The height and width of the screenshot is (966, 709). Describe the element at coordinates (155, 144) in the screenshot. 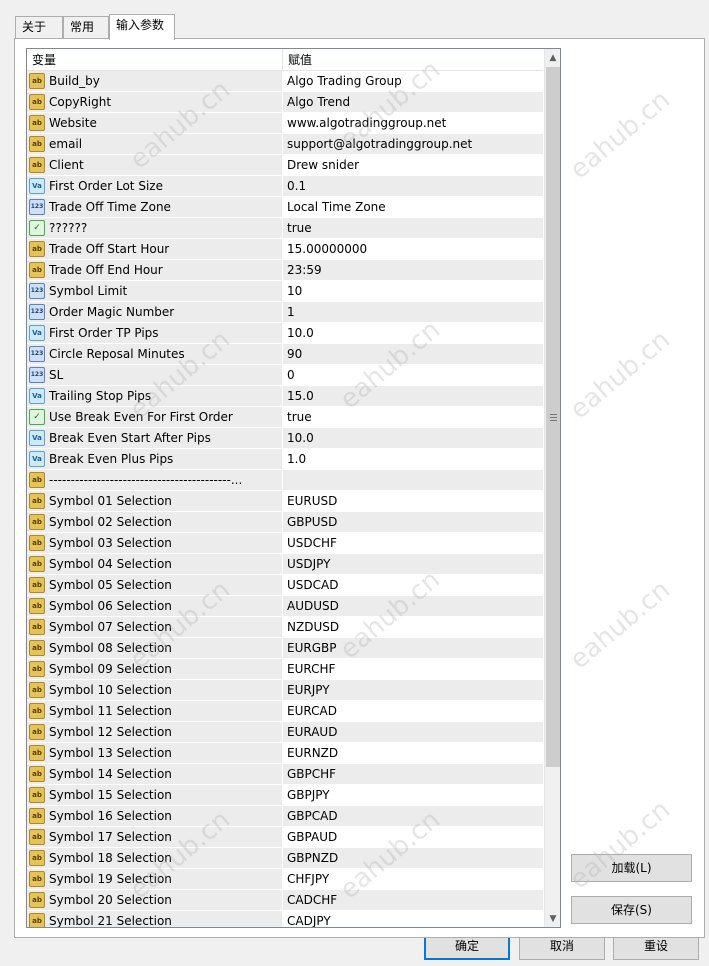

I see `variable-cell: ab email` at that location.